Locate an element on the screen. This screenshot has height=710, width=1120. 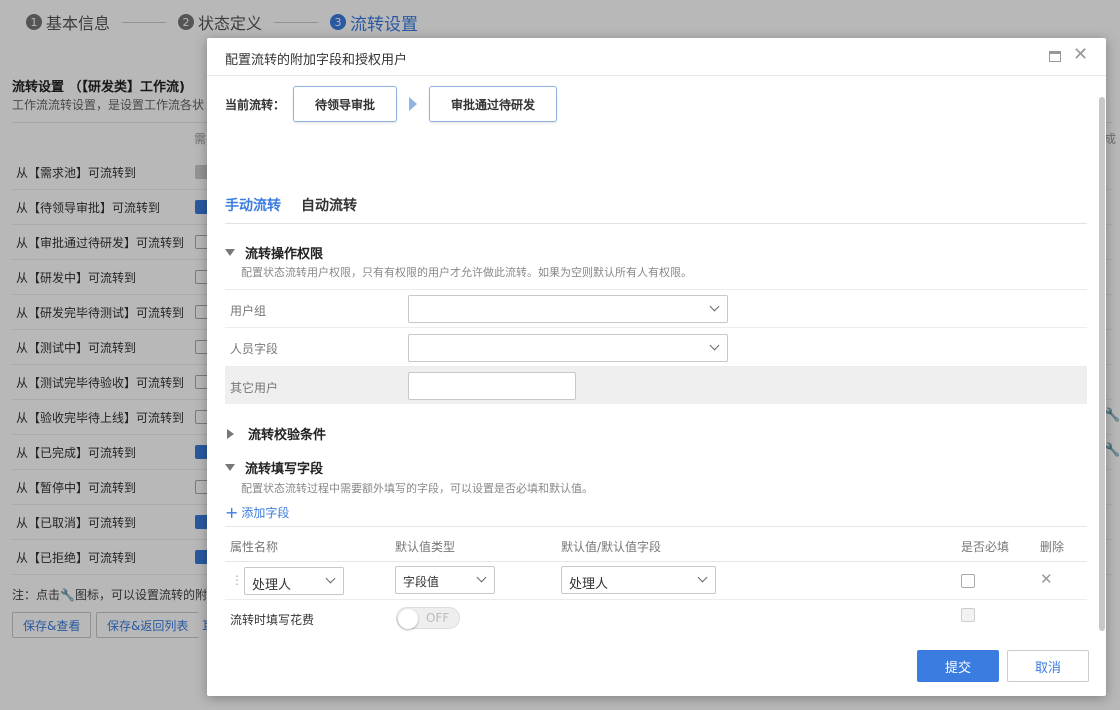
cancel-button: 取消 is located at coordinates (1048, 666).